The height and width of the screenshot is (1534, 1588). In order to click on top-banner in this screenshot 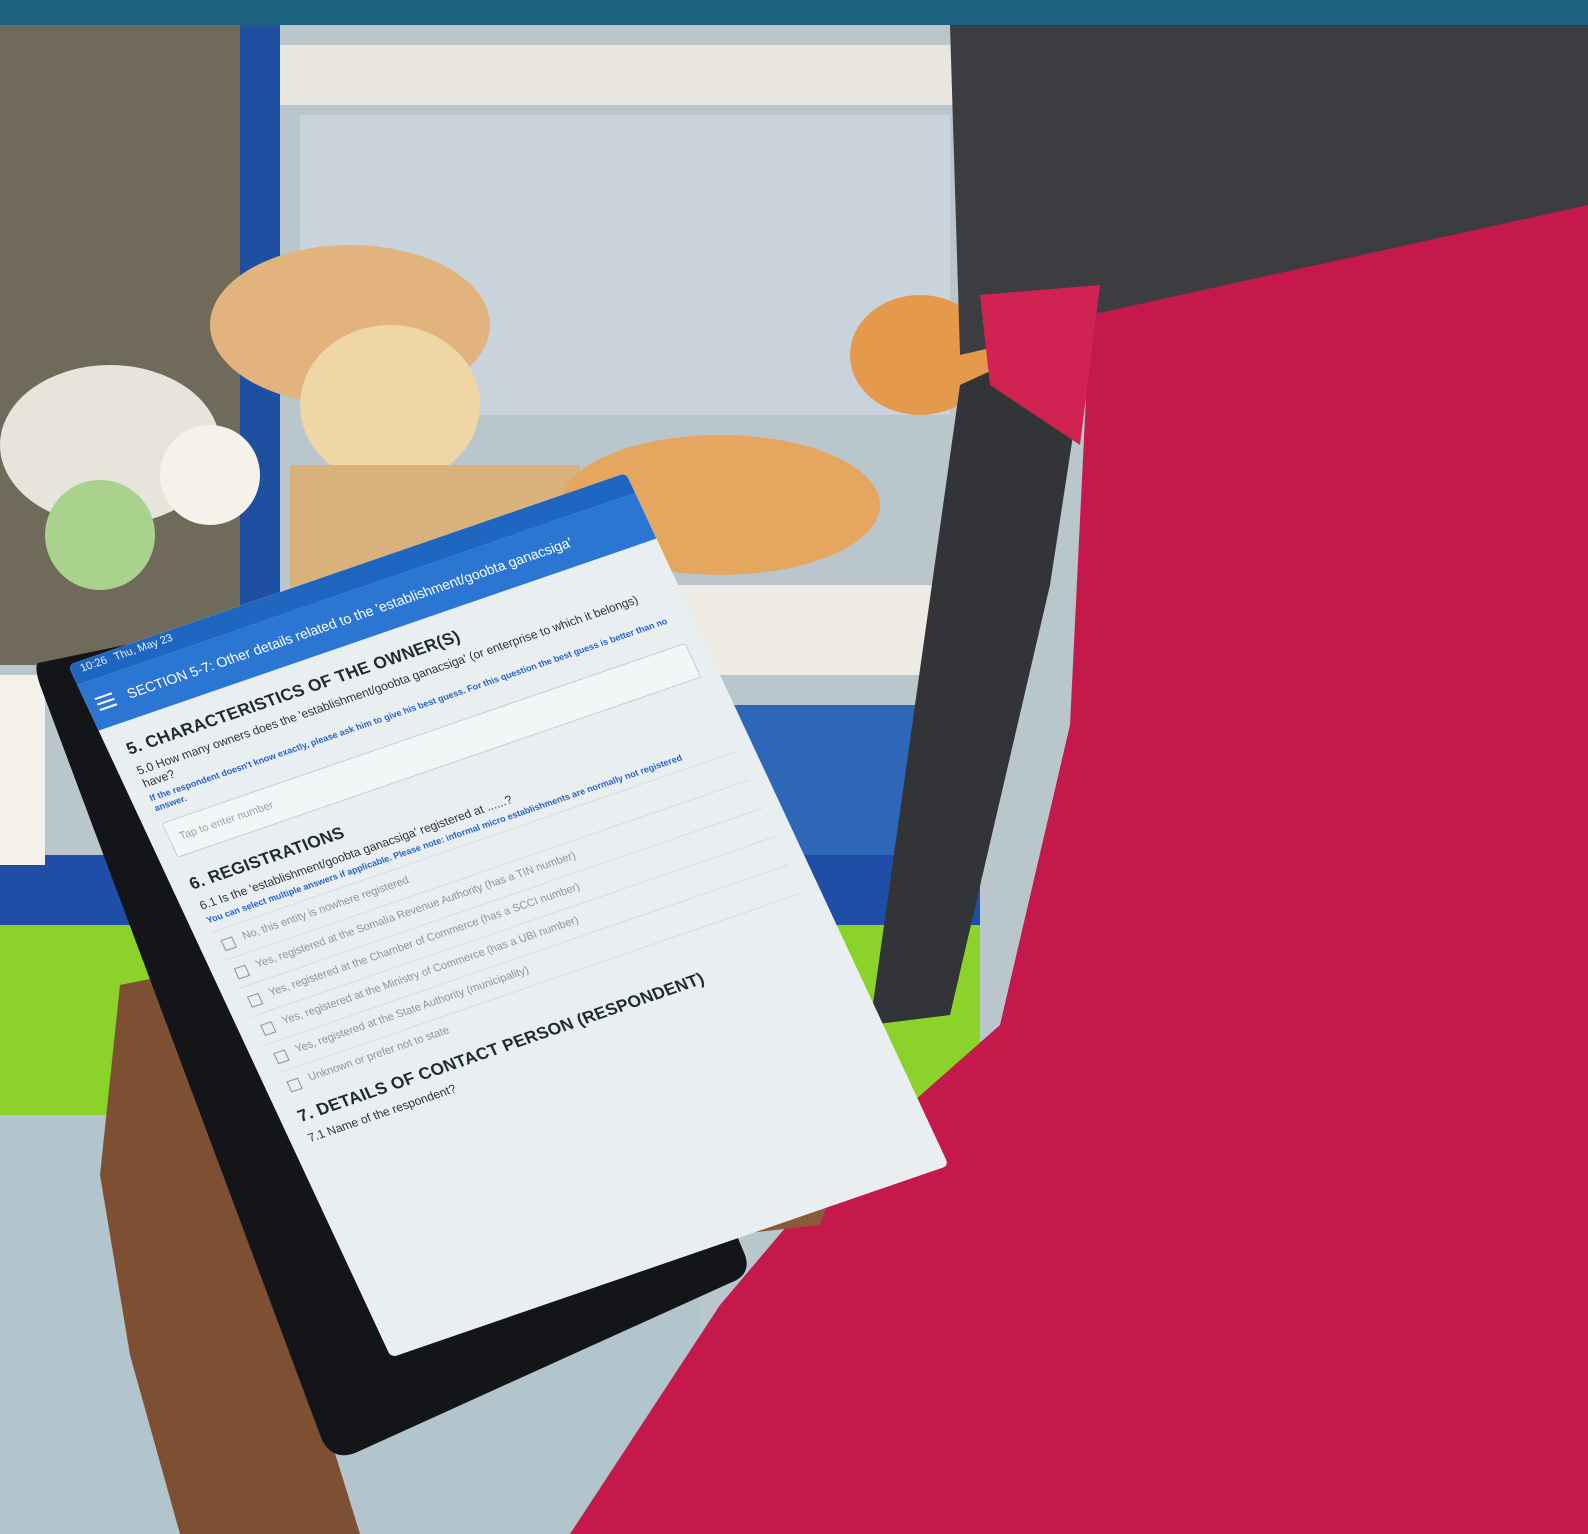, I will do `click(794, 12)`.